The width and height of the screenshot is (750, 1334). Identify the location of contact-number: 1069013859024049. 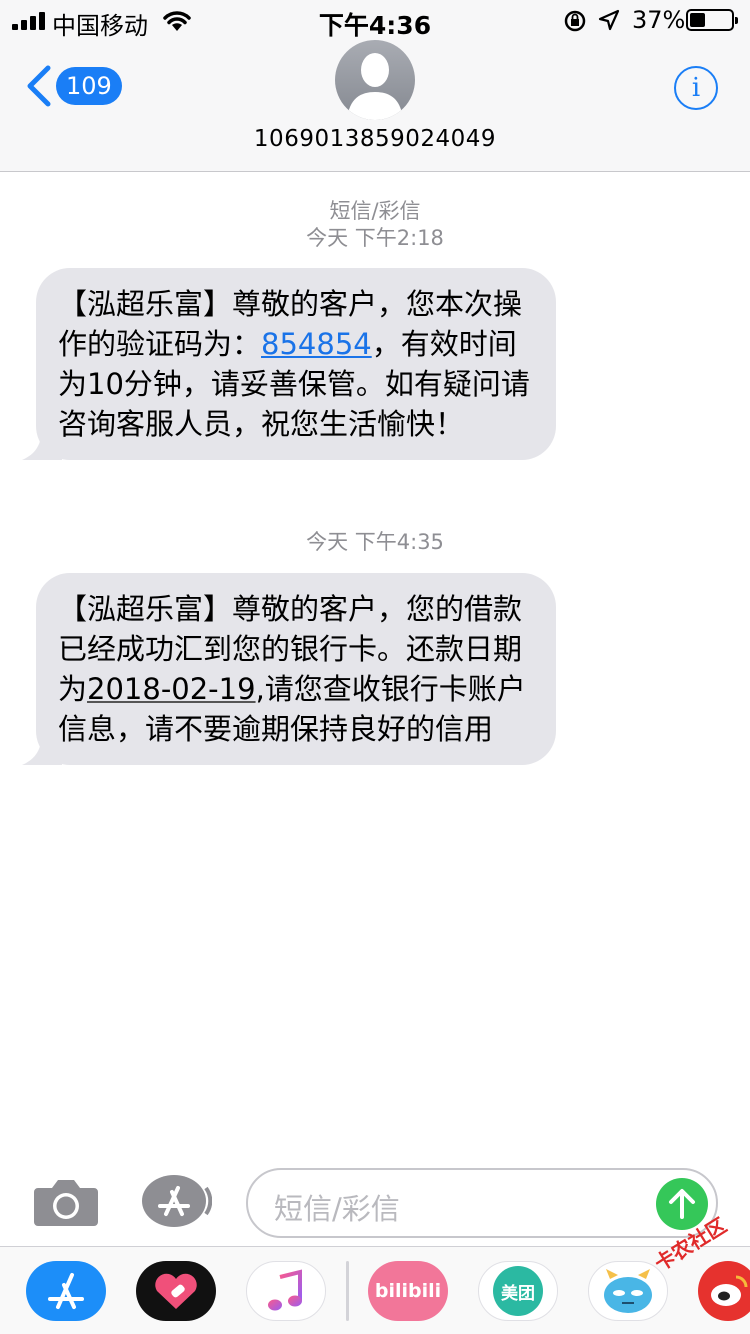
(375, 139).